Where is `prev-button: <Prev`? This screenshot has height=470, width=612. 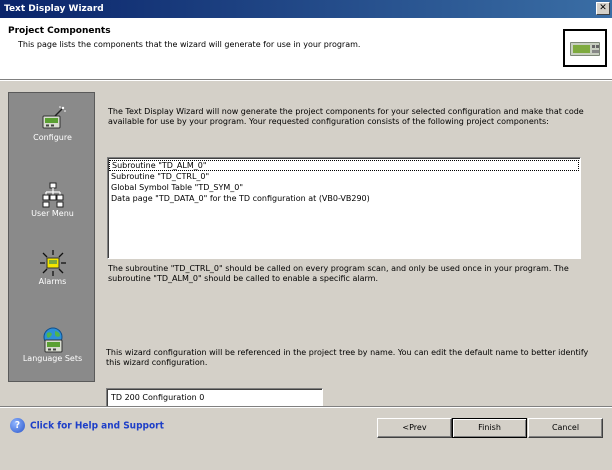
prev-button: <Prev is located at coordinates (414, 428).